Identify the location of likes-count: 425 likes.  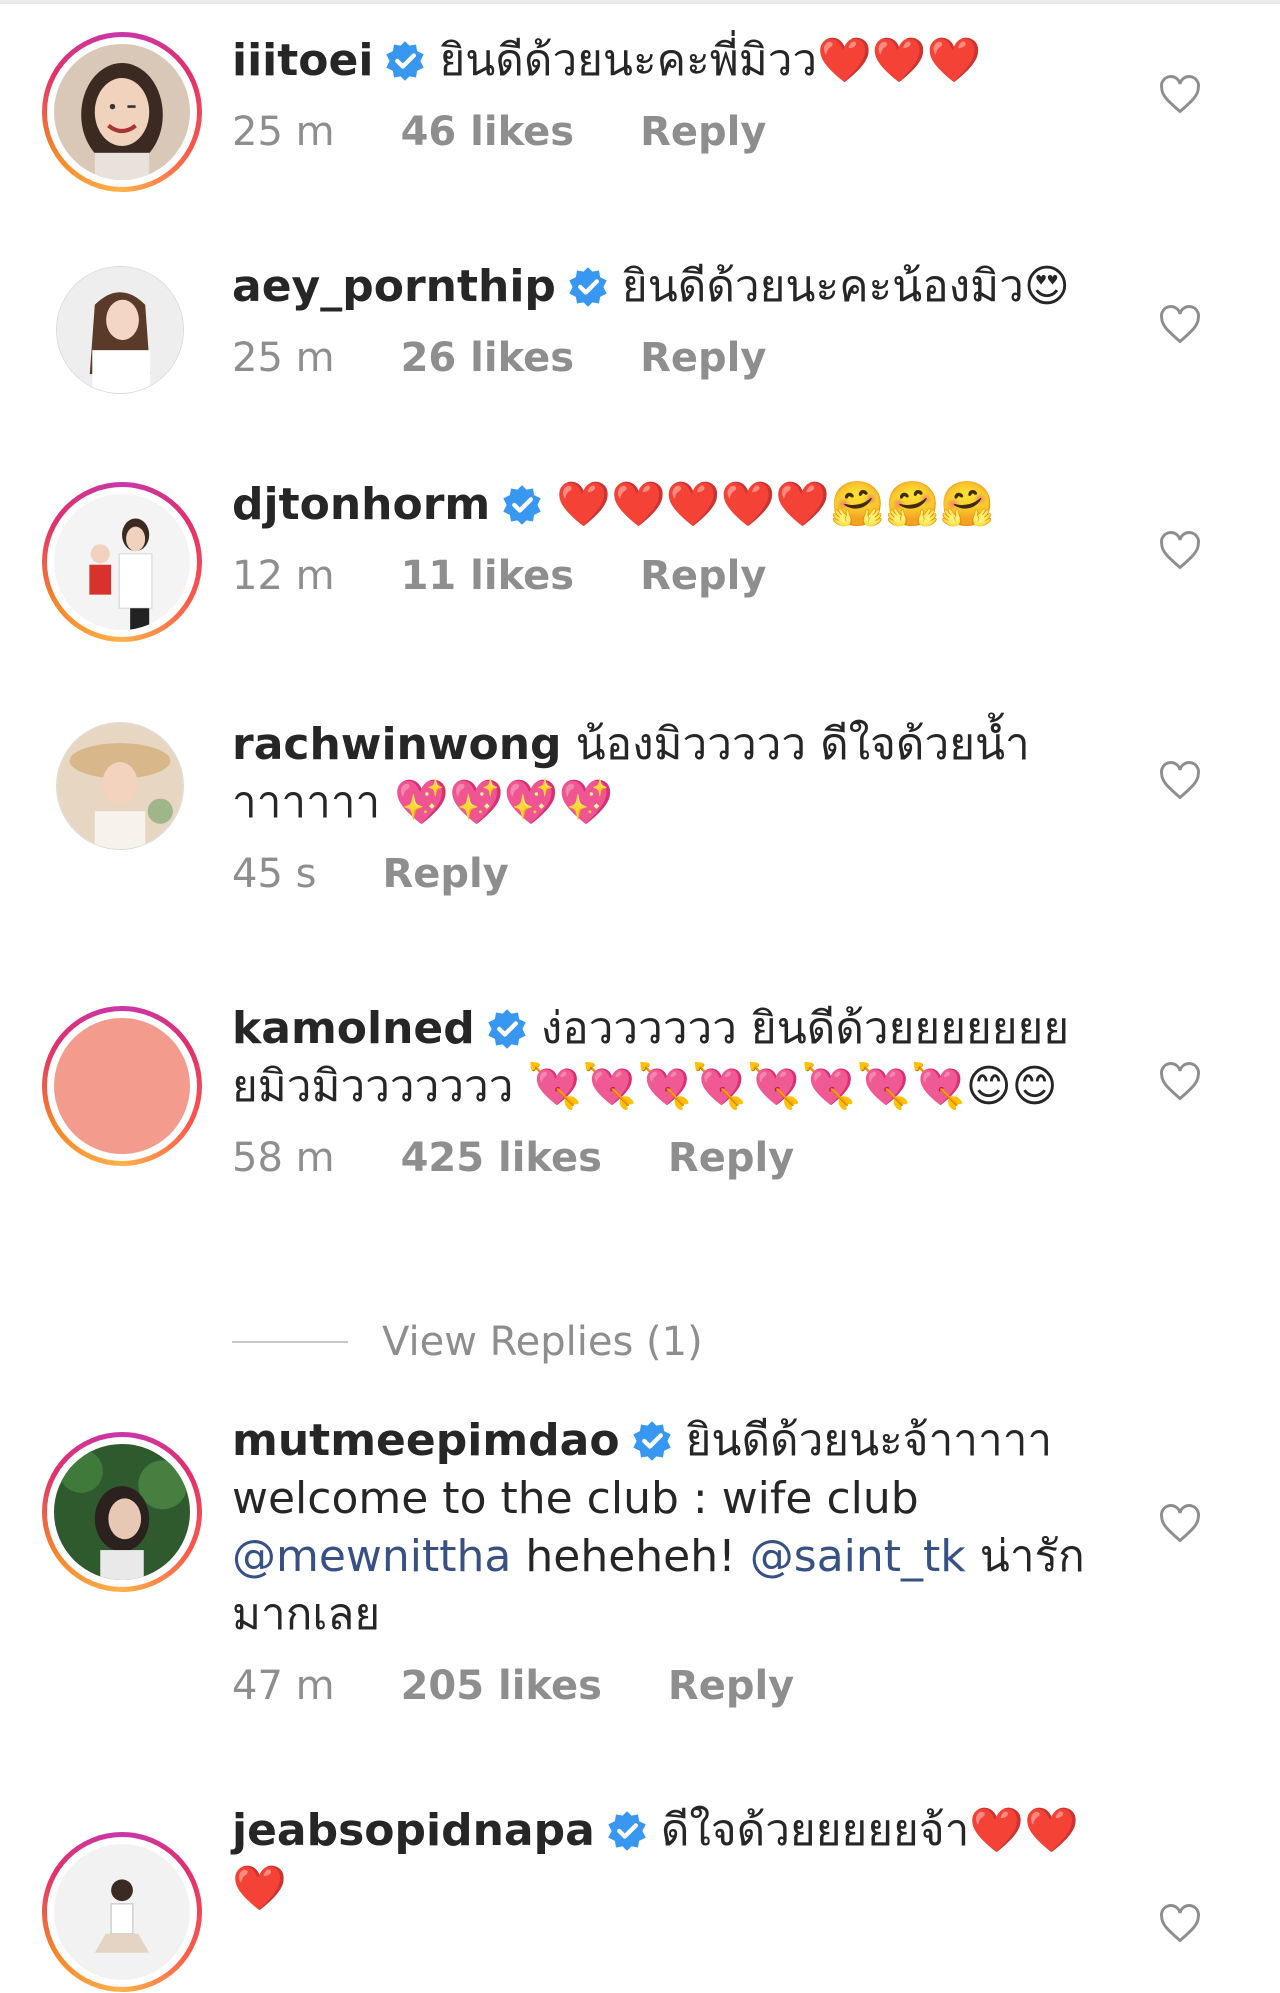
(501, 1158).